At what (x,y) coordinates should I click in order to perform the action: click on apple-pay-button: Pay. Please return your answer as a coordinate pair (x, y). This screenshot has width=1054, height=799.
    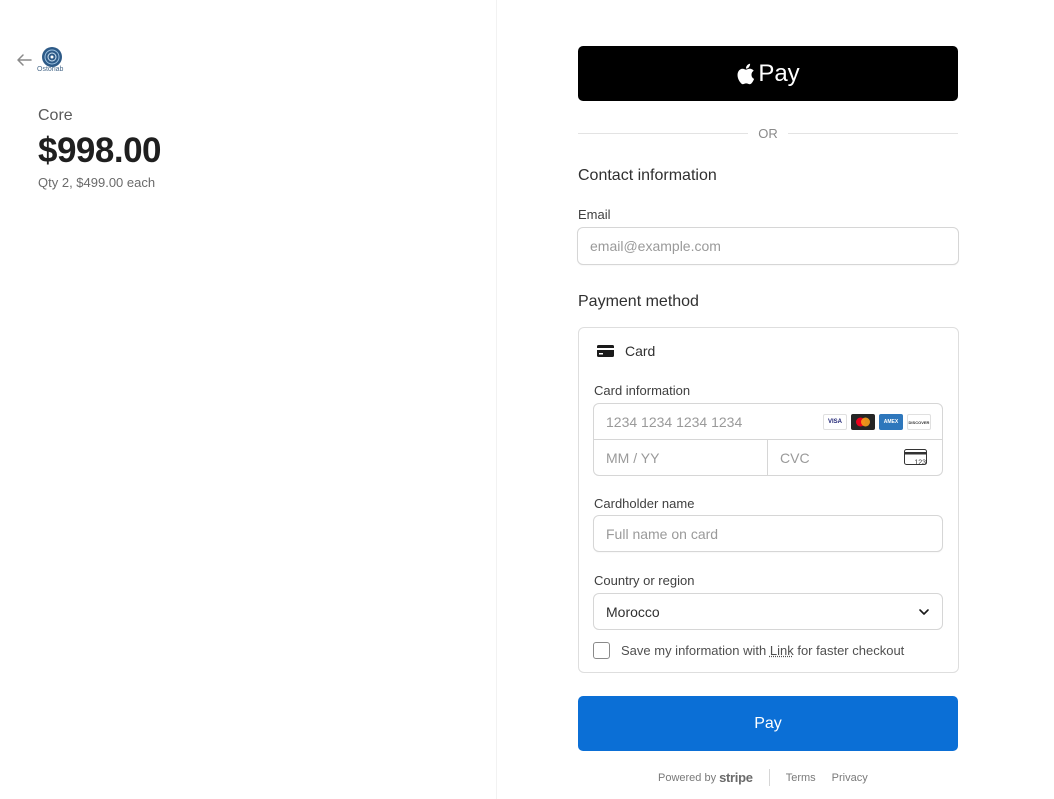
    Looking at the image, I should click on (768, 73).